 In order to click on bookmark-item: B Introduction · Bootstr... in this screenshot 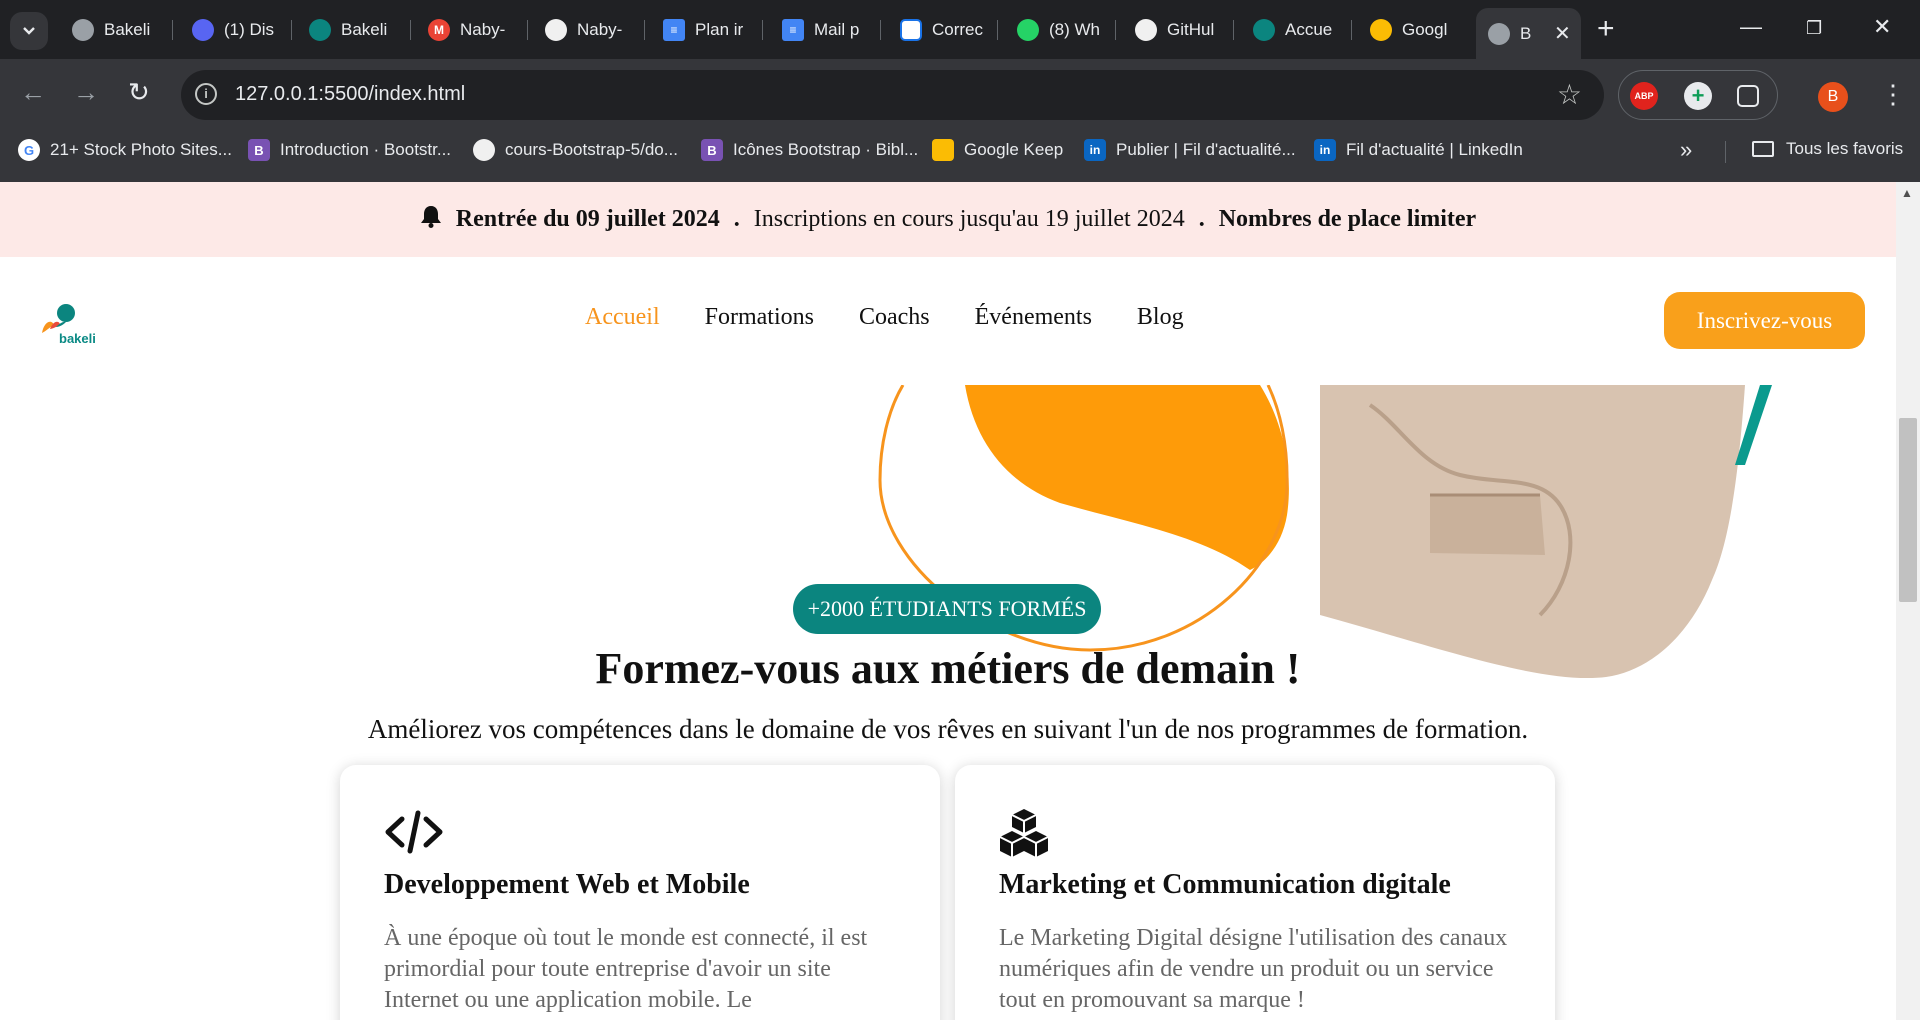, I will do `click(349, 150)`.